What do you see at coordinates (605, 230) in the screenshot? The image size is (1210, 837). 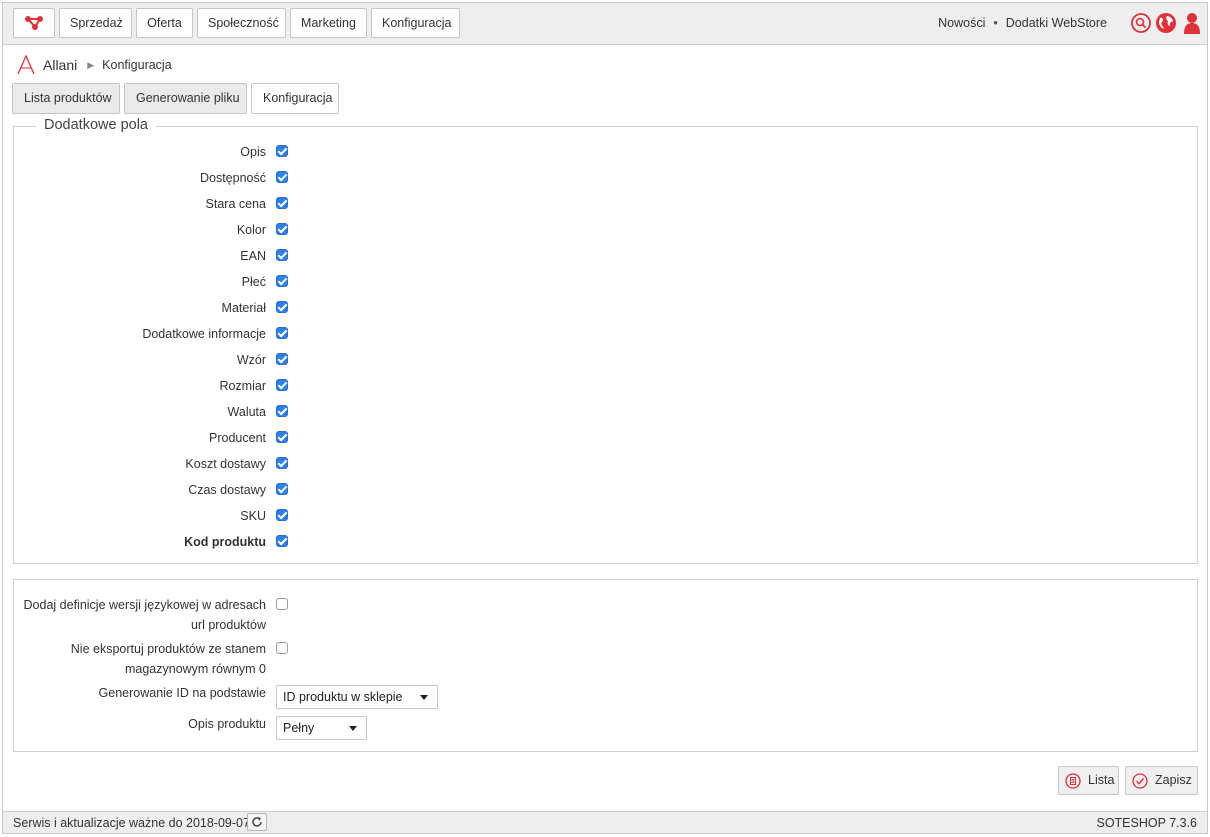 I see `field-row: Kolor` at bounding box center [605, 230].